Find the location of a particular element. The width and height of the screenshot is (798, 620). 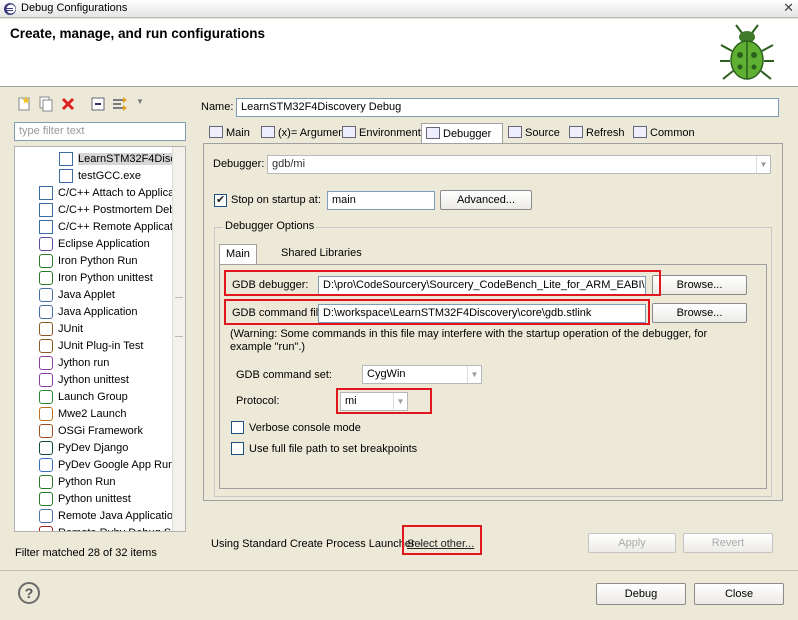

collapse-all-icon is located at coordinates (98, 104).